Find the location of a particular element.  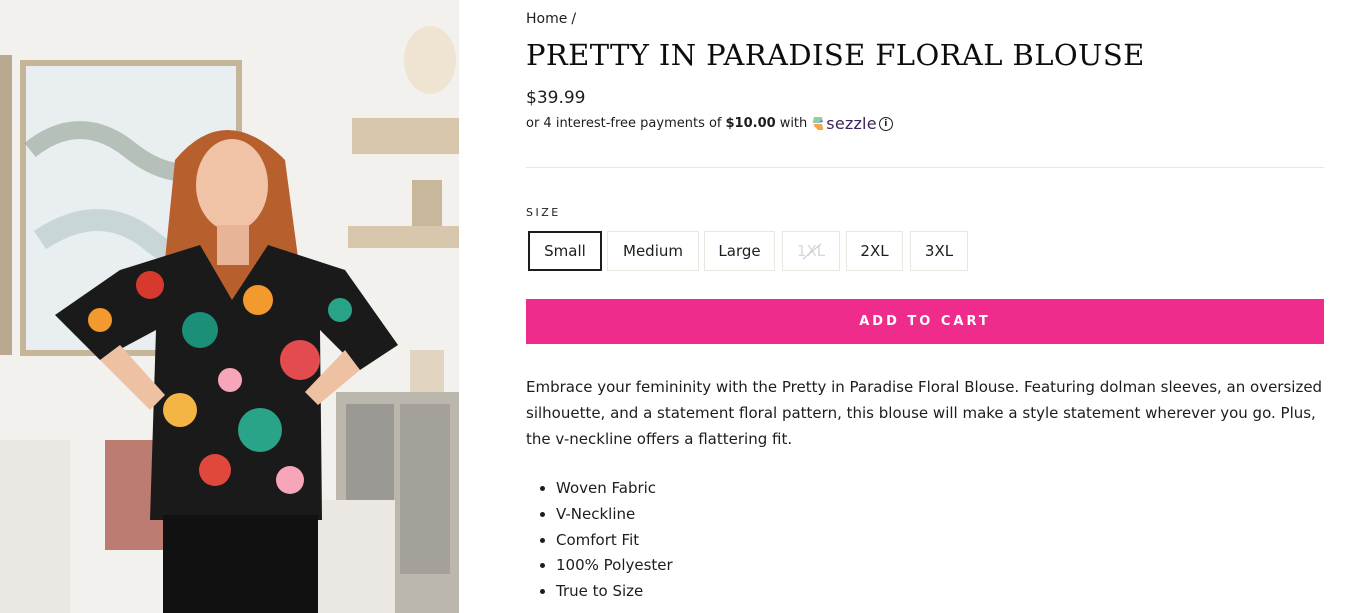

size-option-small: Small is located at coordinates (565, 251).